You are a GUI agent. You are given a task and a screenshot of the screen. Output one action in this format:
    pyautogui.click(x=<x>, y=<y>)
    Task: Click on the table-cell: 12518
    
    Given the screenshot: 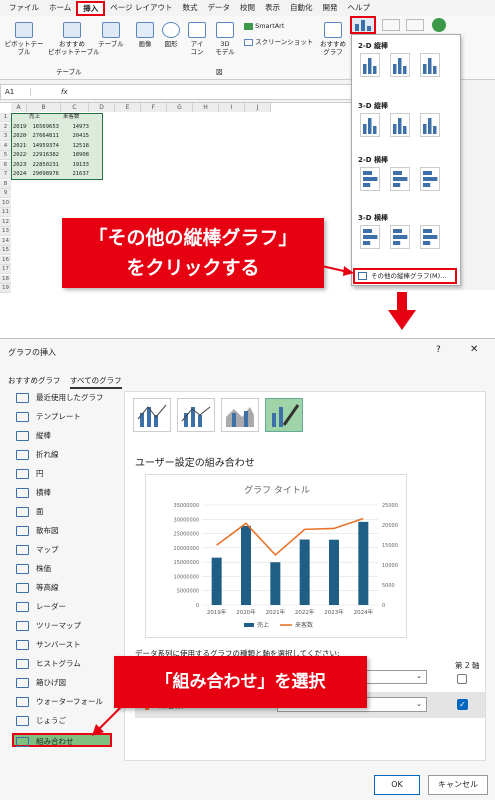 What is the action you would take?
    pyautogui.click(x=76, y=146)
    